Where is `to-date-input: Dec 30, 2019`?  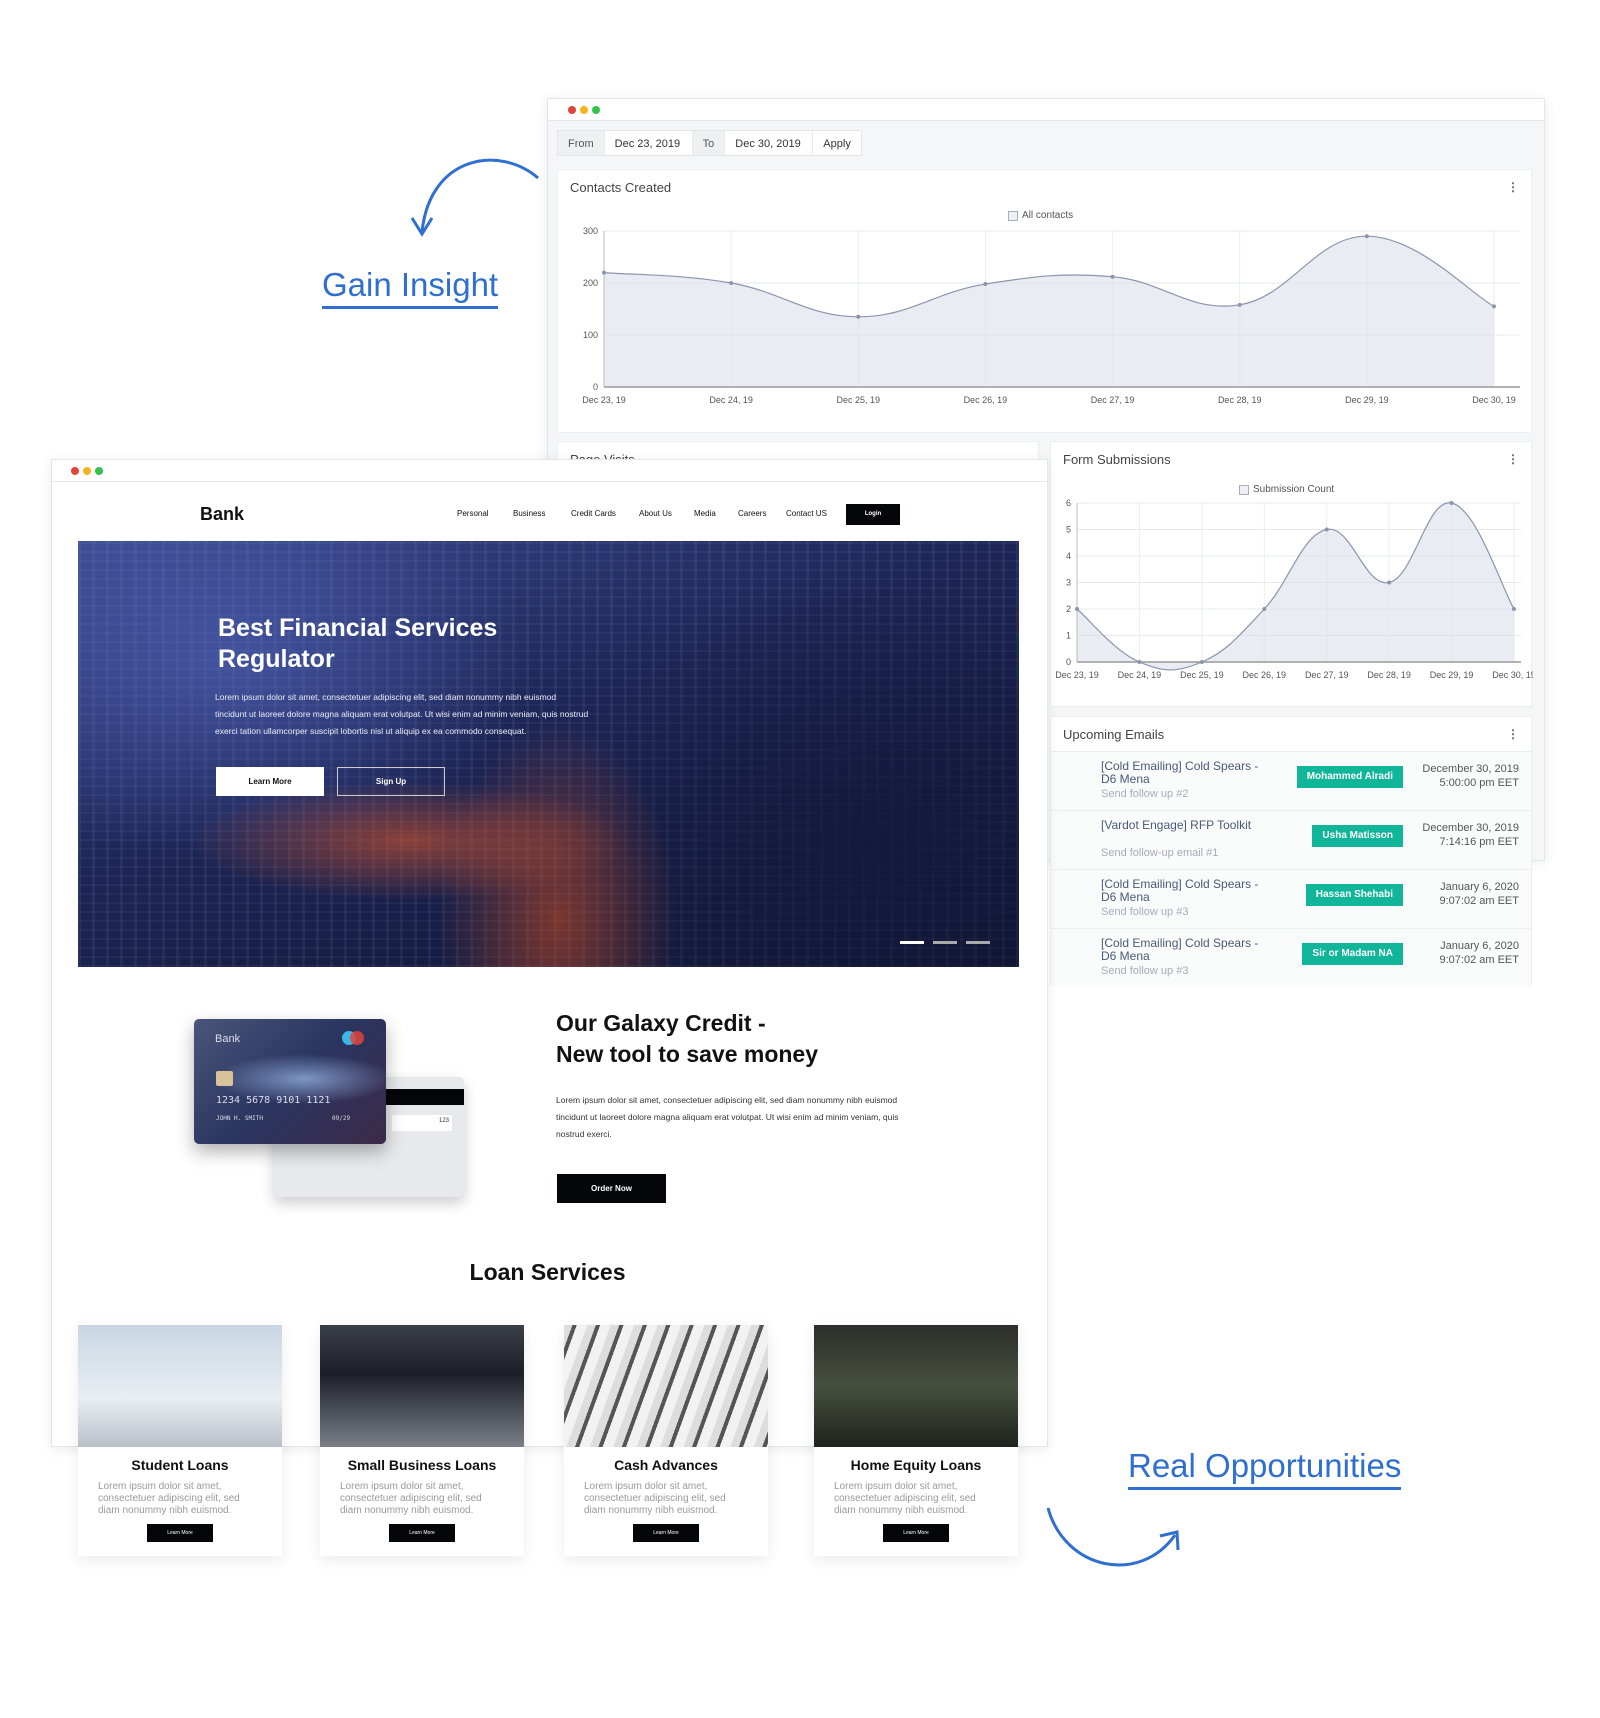 to-date-input: Dec 30, 2019 is located at coordinates (769, 143).